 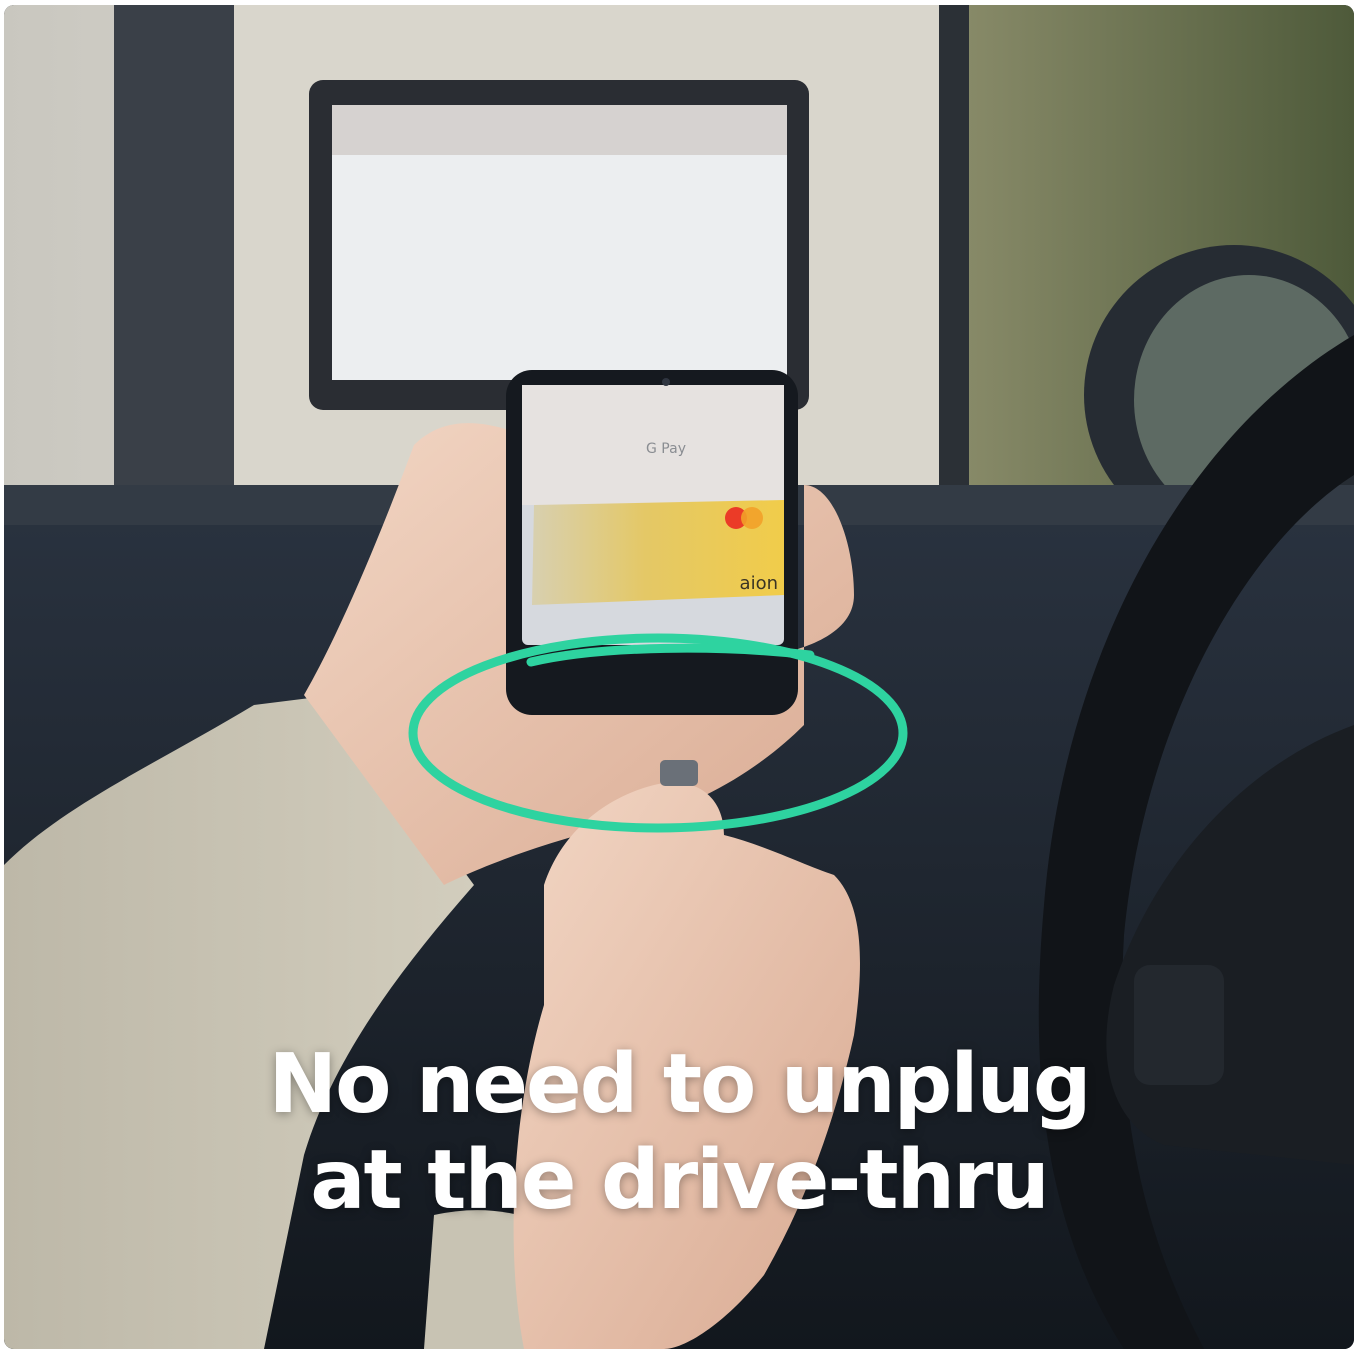 What do you see at coordinates (679, 1084) in the screenshot?
I see `headline-line-1: No need to unplug` at bounding box center [679, 1084].